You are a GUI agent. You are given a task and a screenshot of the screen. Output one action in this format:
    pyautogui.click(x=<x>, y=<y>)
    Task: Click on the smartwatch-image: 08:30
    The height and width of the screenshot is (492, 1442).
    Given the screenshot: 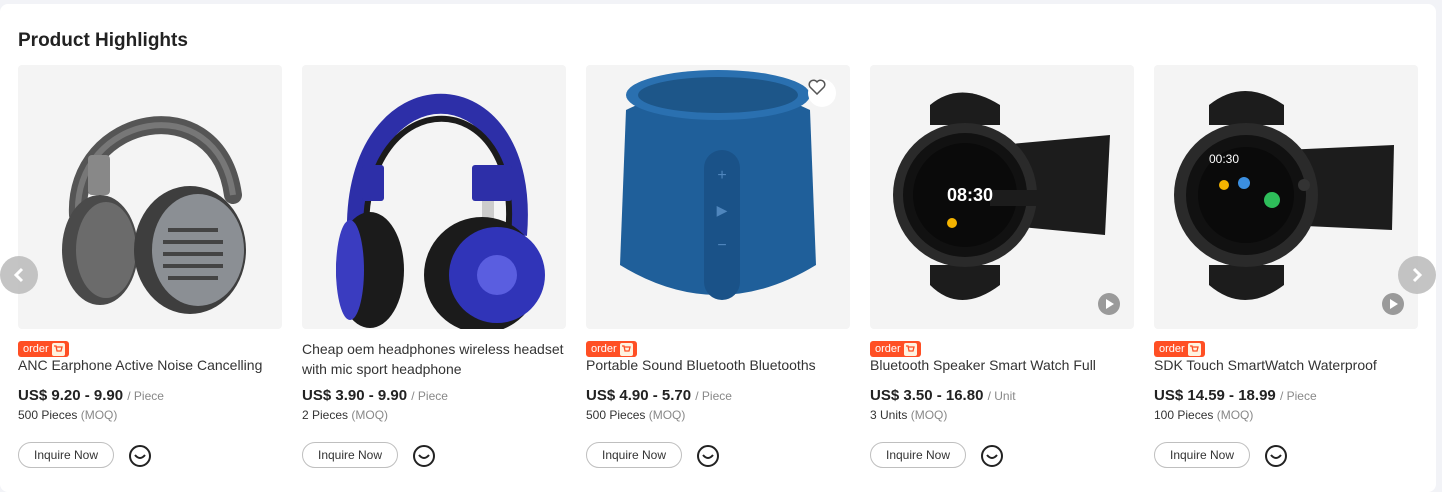 What is the action you would take?
    pyautogui.click(x=1001, y=196)
    